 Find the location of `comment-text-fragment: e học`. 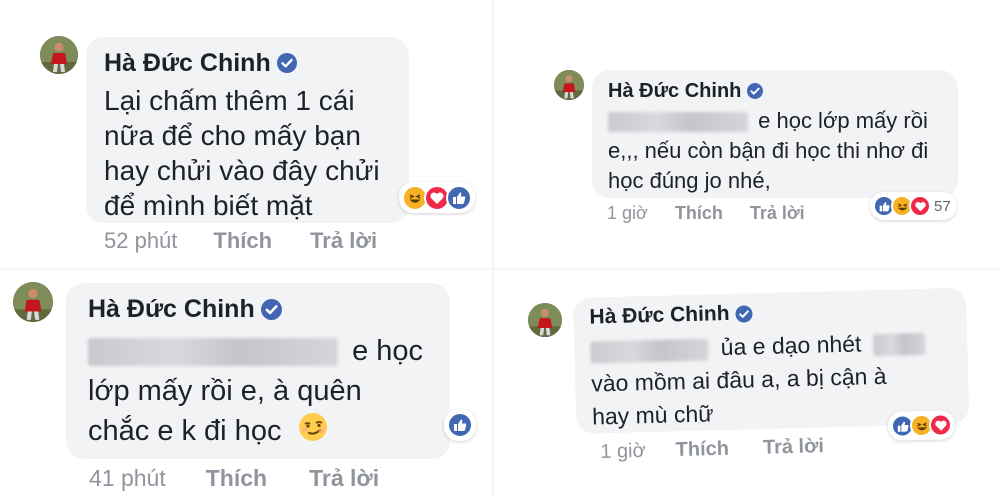

comment-text-fragment: e học is located at coordinates (388, 351).